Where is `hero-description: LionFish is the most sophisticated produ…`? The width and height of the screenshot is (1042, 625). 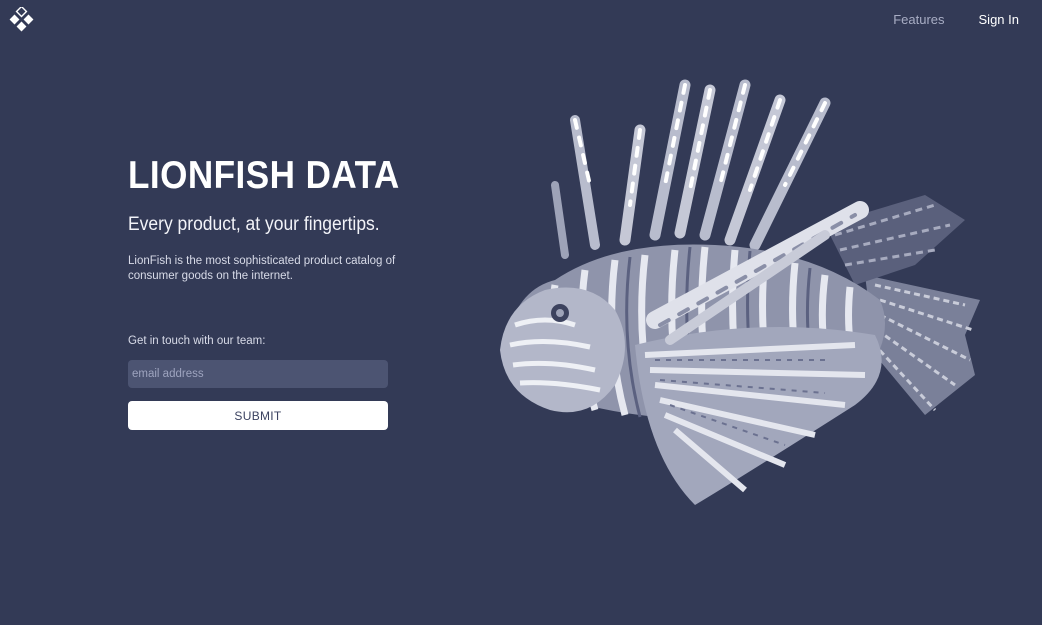
hero-description: LionFish is the most sophisticated produ… is located at coordinates (262, 268).